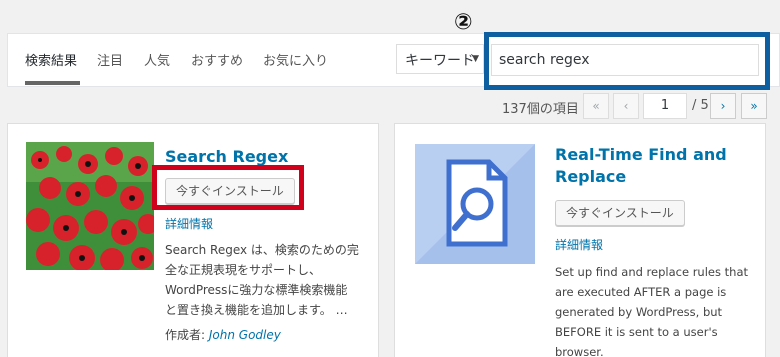  Describe the element at coordinates (591, 176) in the screenshot. I see `title-line: Replace` at that location.